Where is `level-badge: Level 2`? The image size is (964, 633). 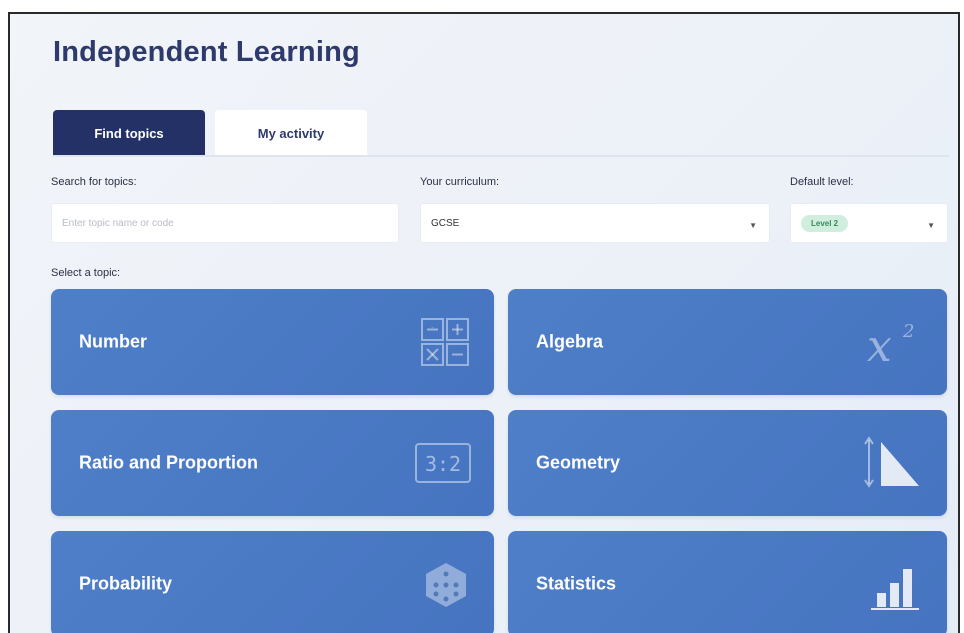 level-badge: Level 2 is located at coordinates (825, 223).